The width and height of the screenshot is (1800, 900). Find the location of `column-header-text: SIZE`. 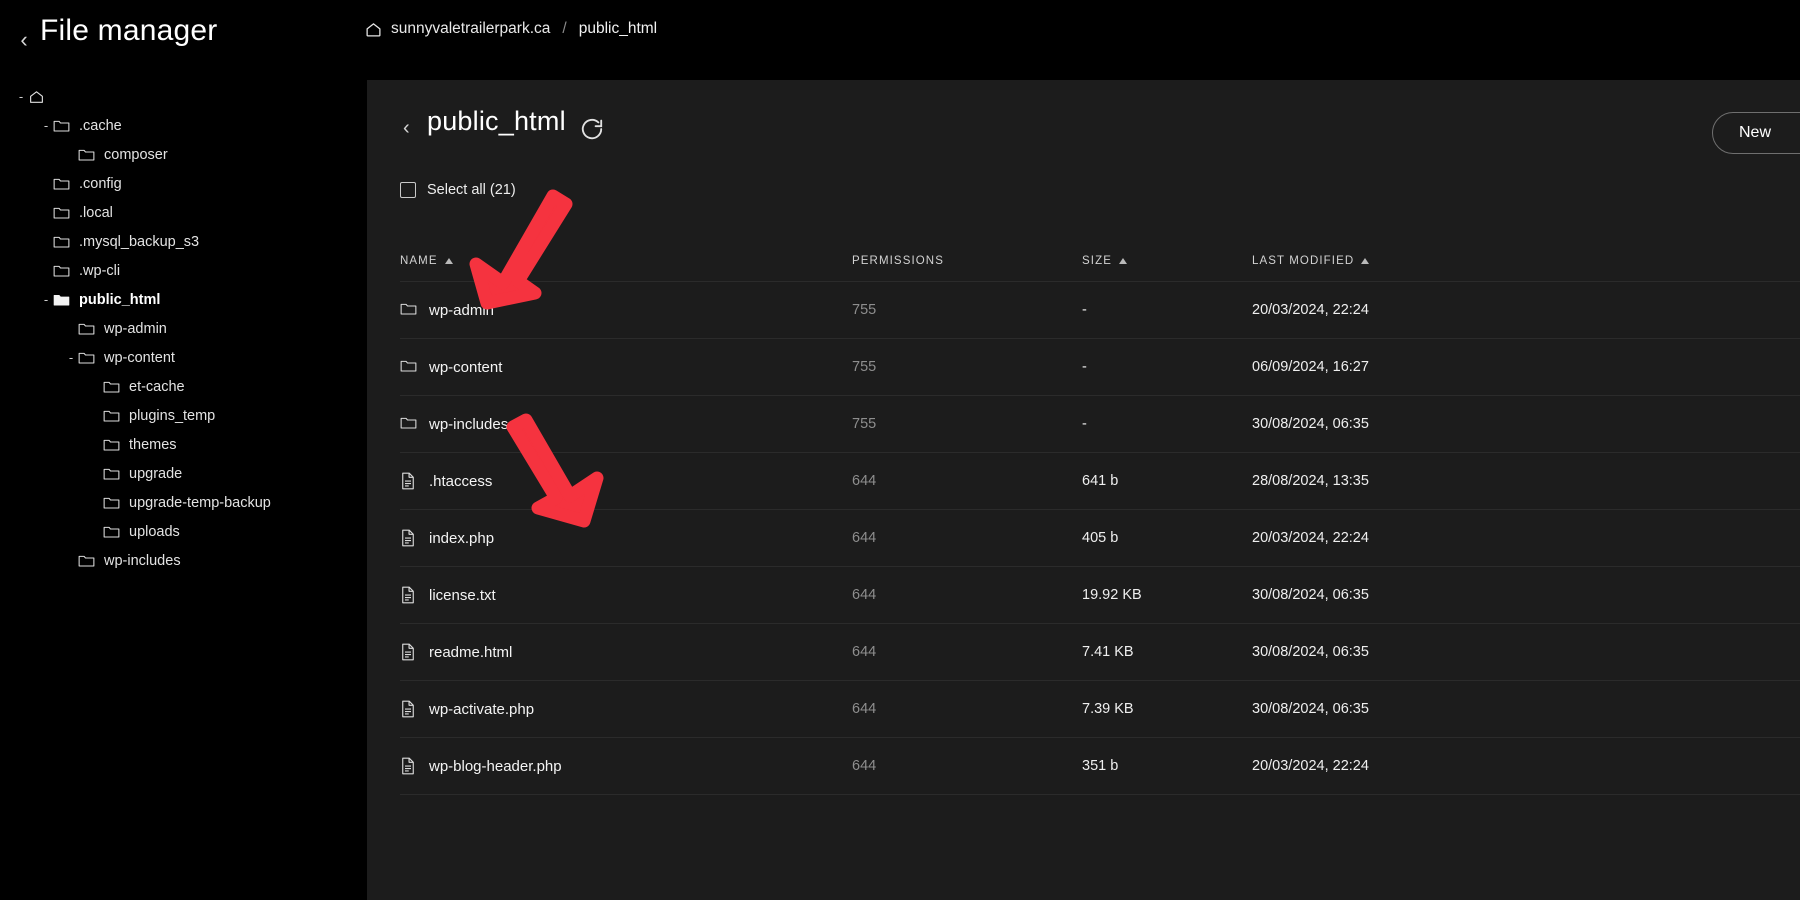

column-header-text: SIZE is located at coordinates (1097, 260).